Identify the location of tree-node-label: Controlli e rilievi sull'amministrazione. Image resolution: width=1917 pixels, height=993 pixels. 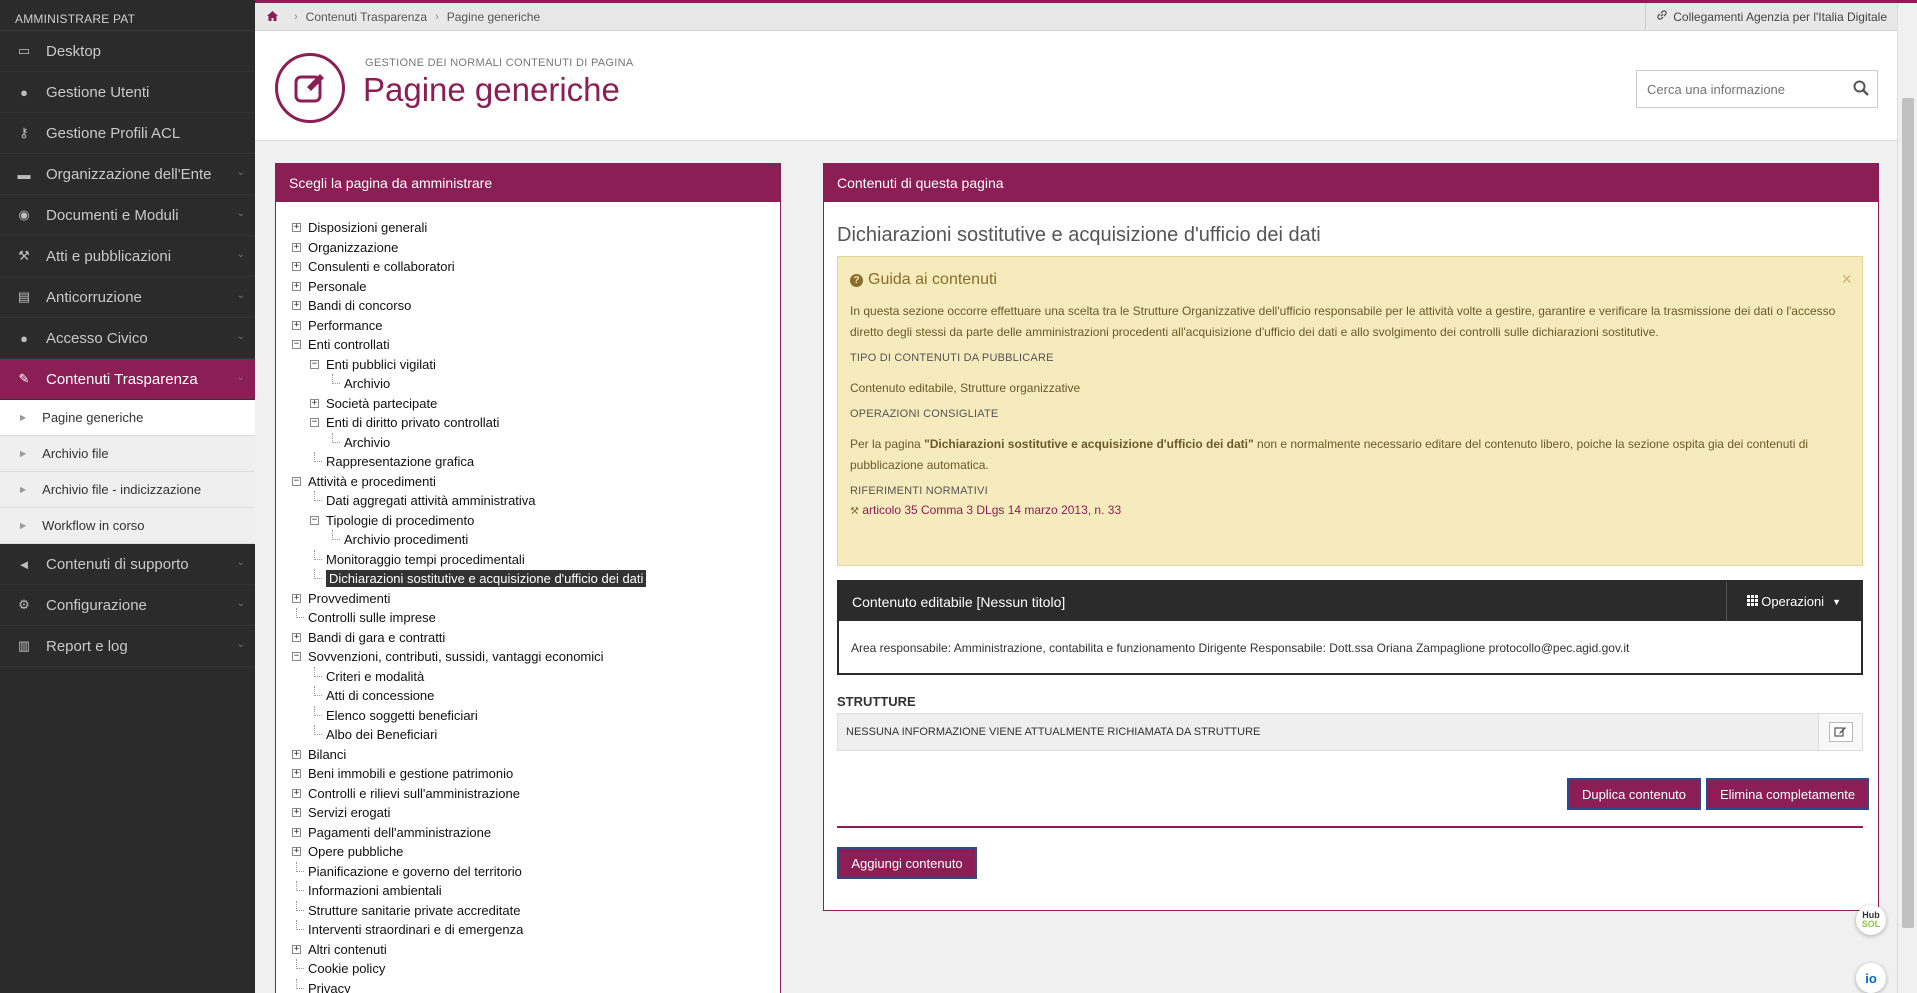
(414, 793).